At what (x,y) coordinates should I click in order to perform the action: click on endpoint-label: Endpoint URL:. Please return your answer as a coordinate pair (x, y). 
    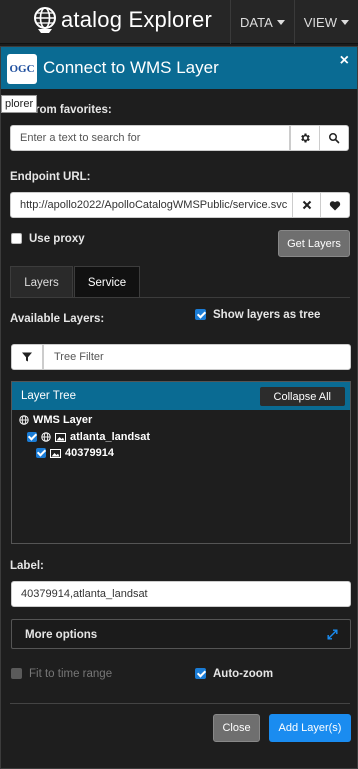
    Looking at the image, I should click on (50, 177).